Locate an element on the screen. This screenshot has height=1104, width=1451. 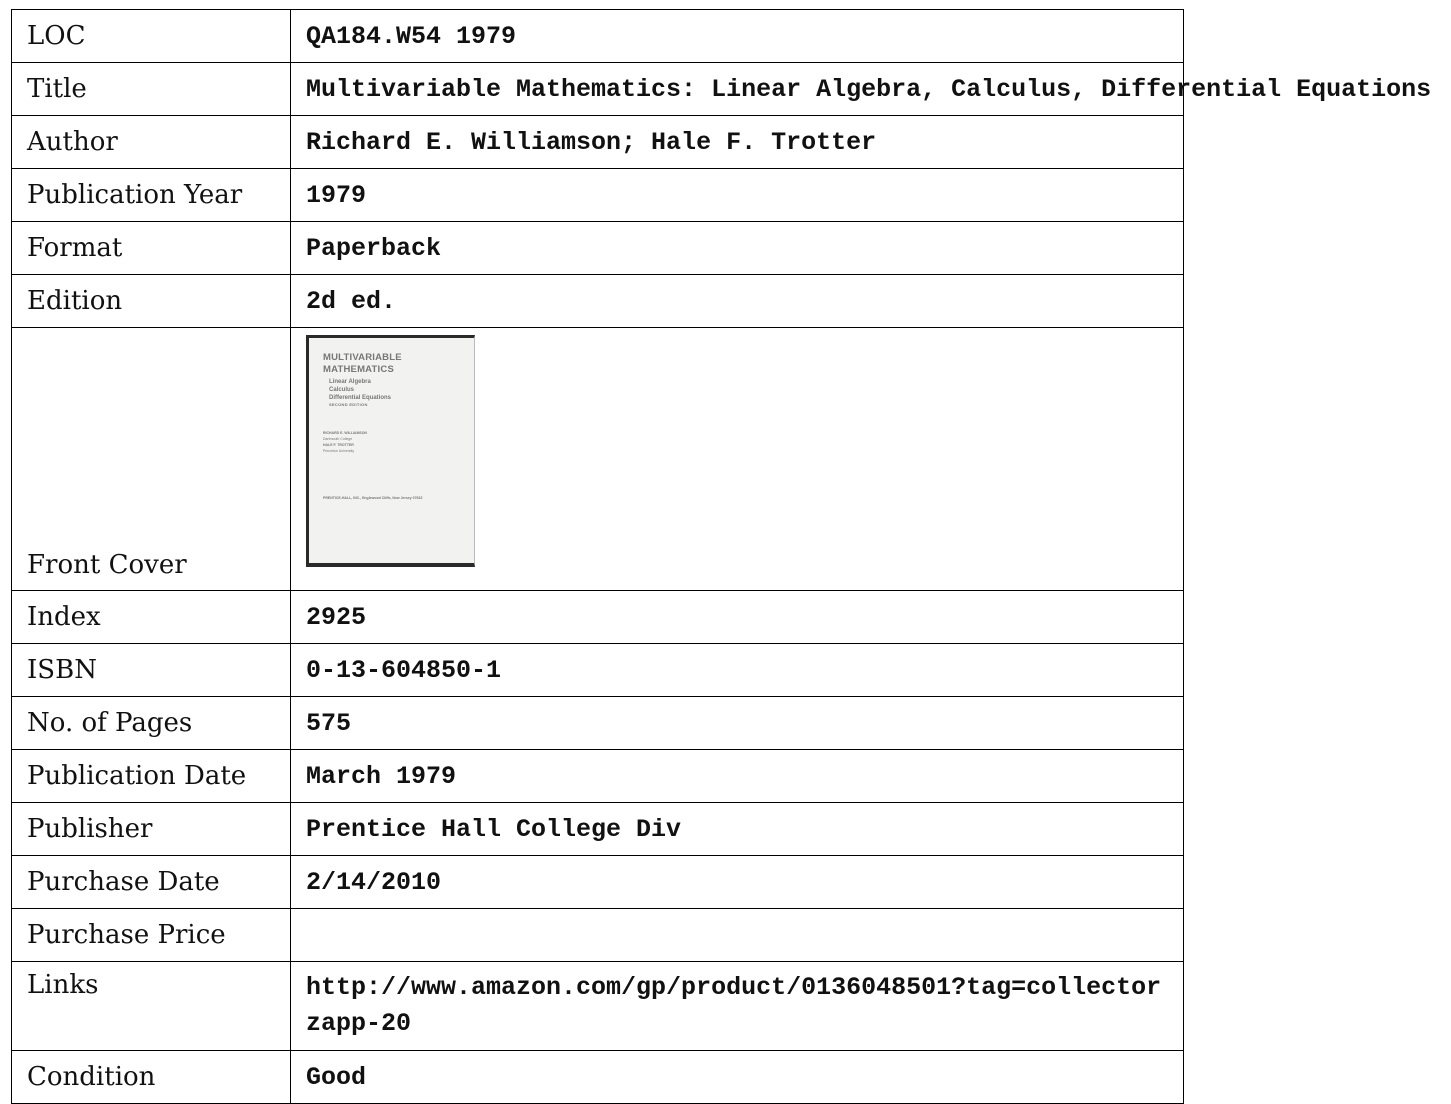
record-row-publication-date: Publication Date March 1979 is located at coordinates (597, 776).